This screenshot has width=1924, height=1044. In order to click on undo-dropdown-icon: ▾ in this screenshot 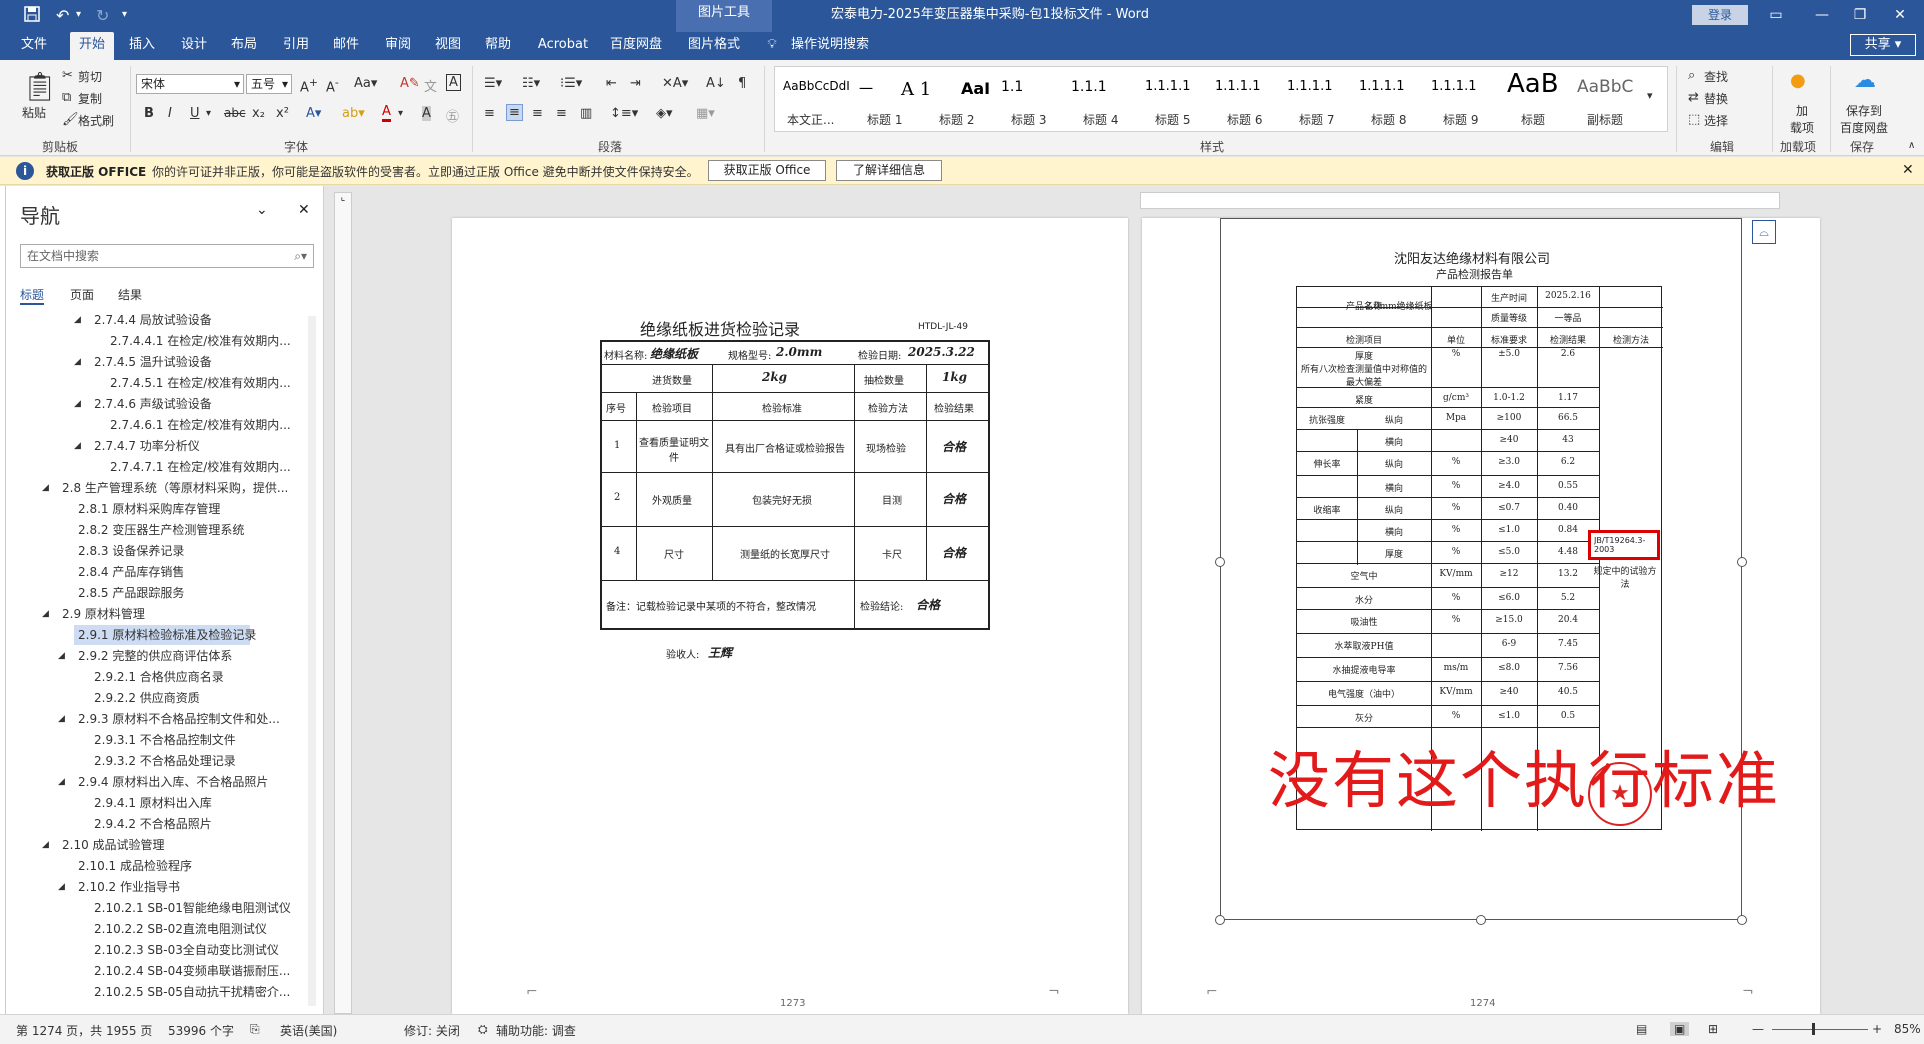, I will do `click(78, 14)`.